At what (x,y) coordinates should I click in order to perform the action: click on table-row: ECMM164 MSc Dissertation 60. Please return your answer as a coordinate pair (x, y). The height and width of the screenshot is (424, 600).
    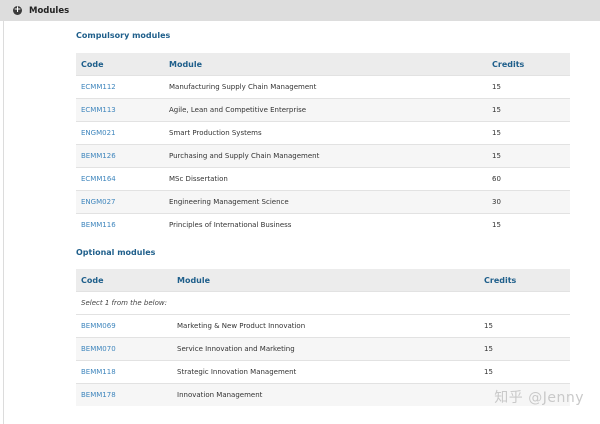
    Looking at the image, I should click on (323, 178).